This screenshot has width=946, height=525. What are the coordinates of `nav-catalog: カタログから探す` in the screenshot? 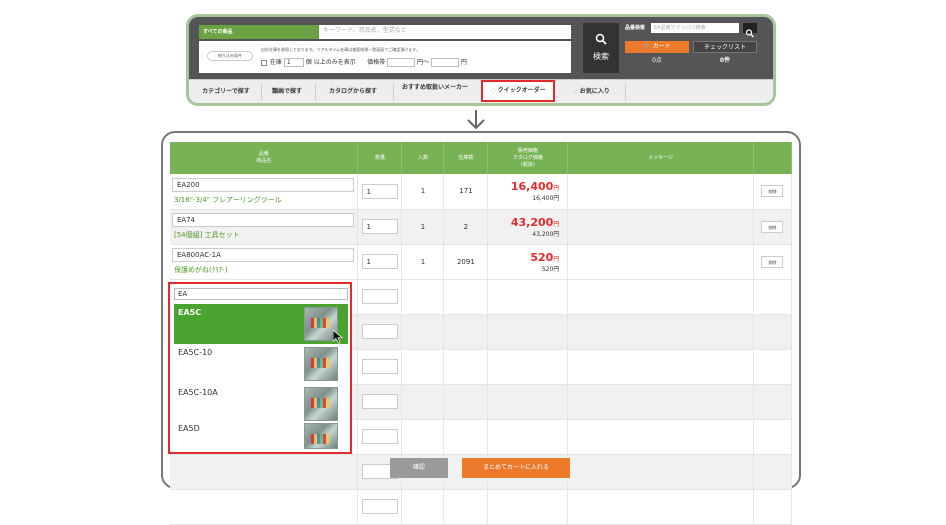 It's located at (353, 91).